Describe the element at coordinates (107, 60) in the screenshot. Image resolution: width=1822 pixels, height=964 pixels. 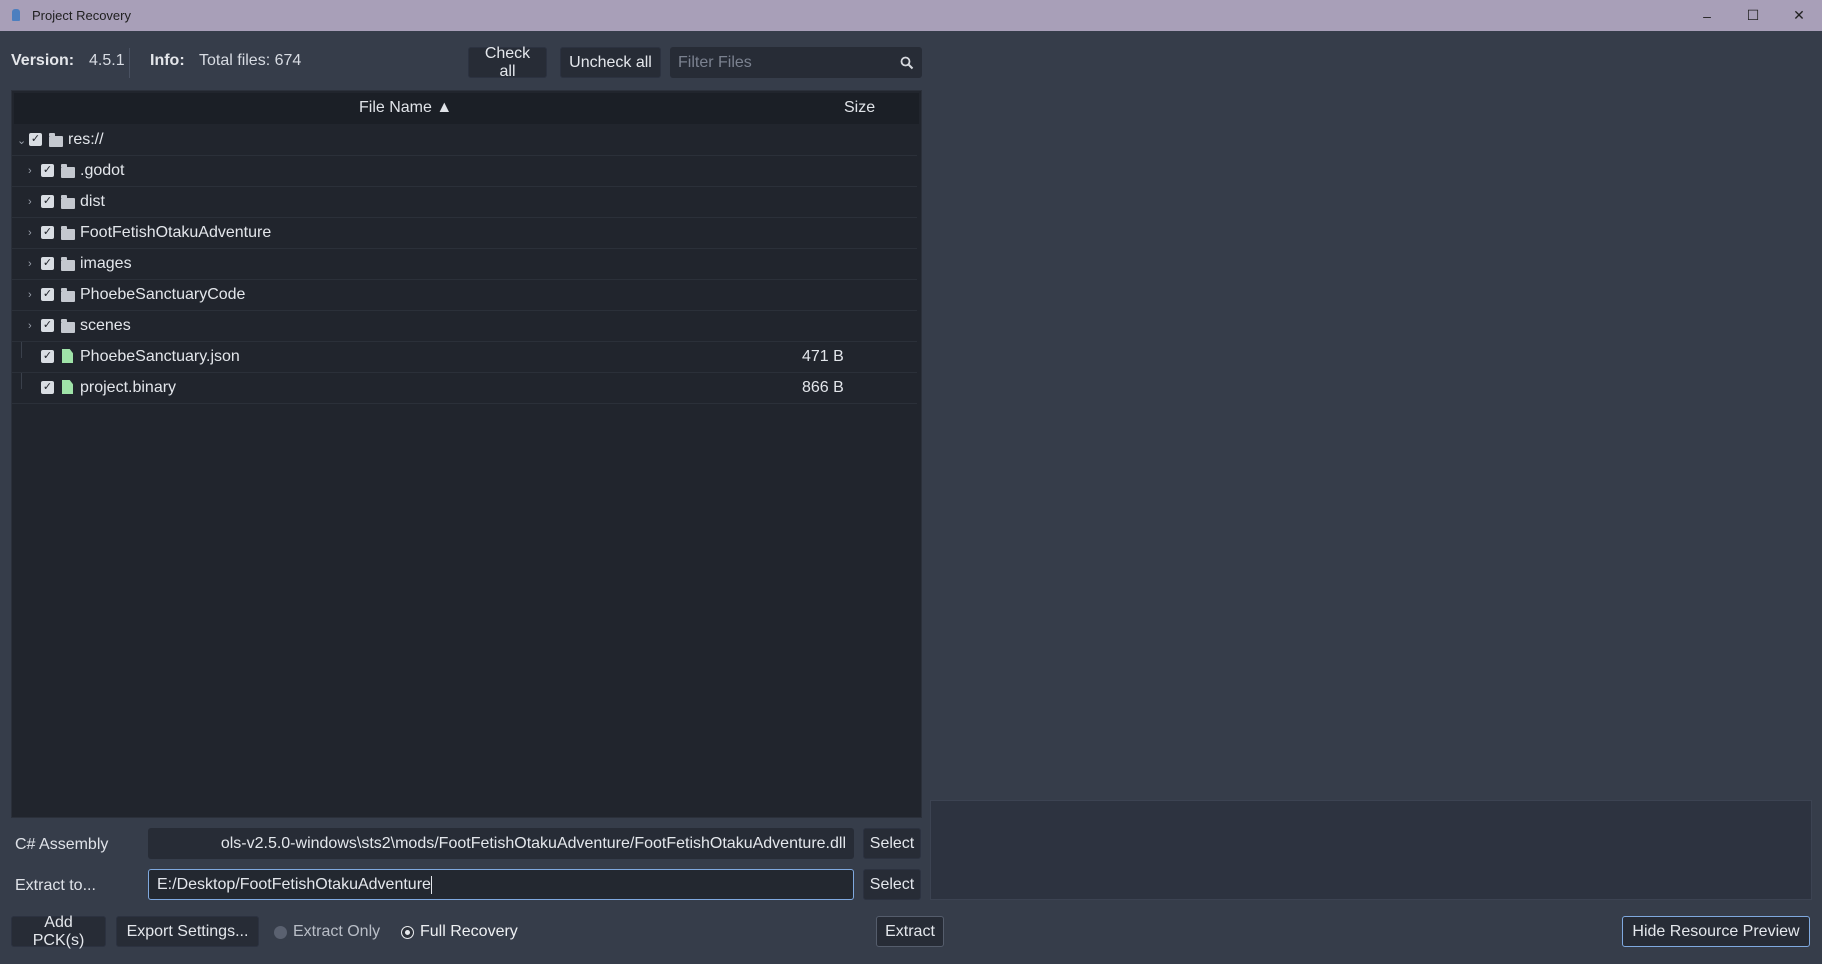
I see `version-value: 4.5.1` at that location.